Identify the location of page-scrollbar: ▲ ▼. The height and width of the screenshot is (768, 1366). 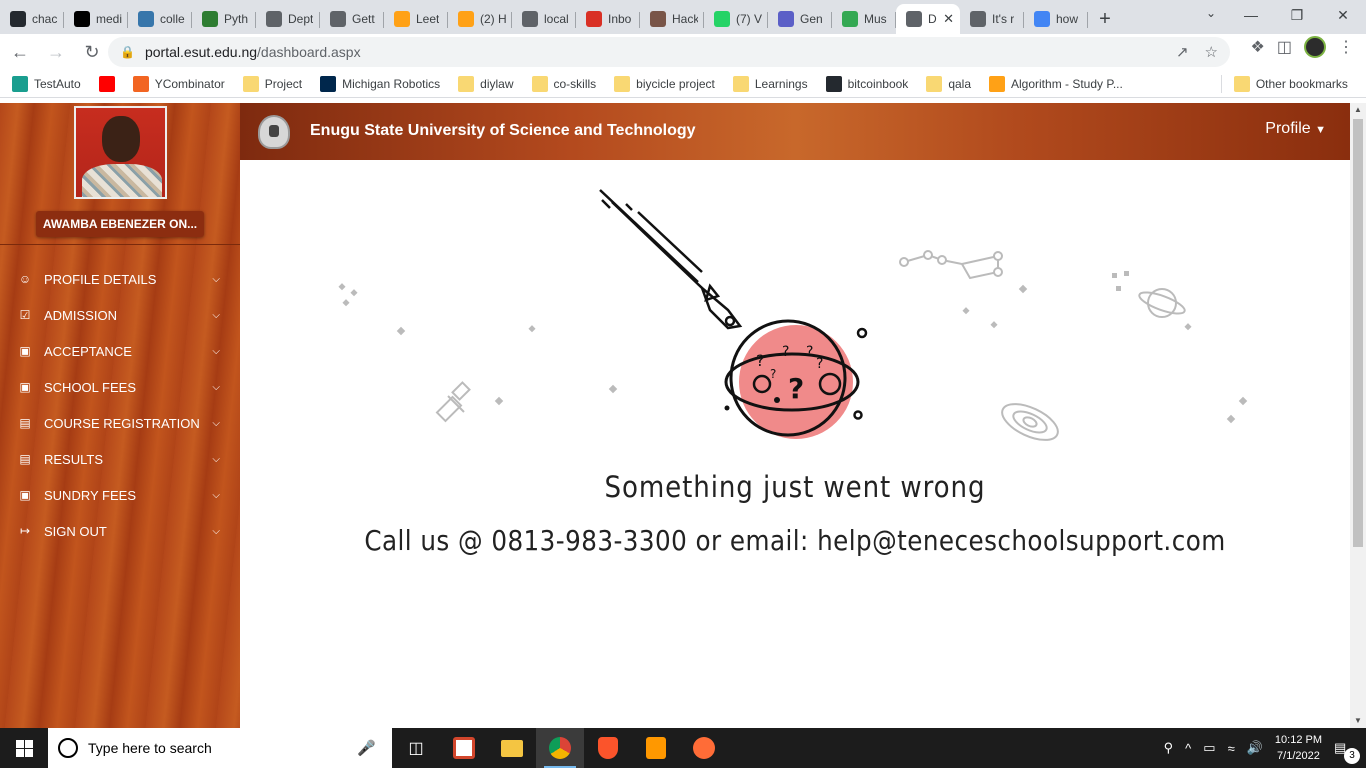
(1358, 415).